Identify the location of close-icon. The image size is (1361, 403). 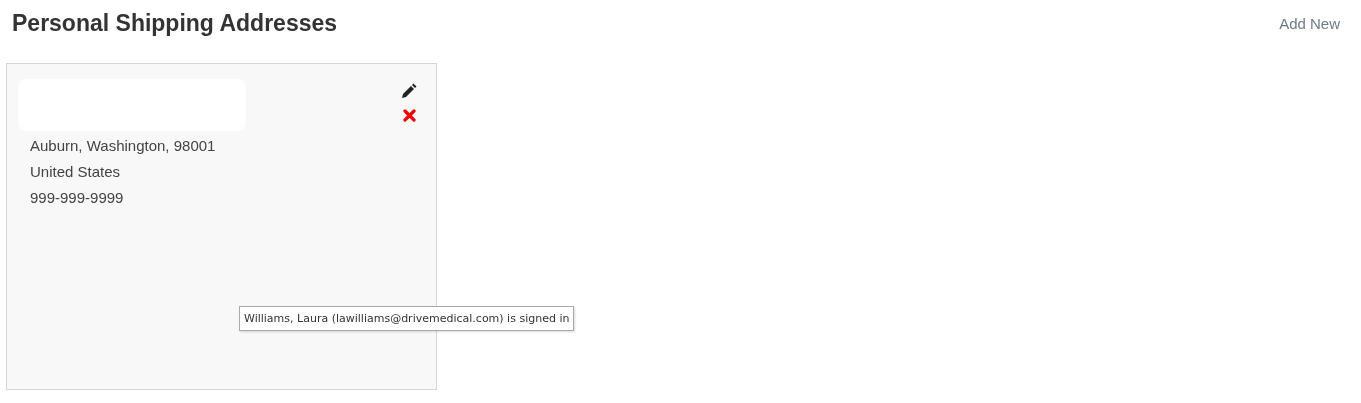
(409, 115).